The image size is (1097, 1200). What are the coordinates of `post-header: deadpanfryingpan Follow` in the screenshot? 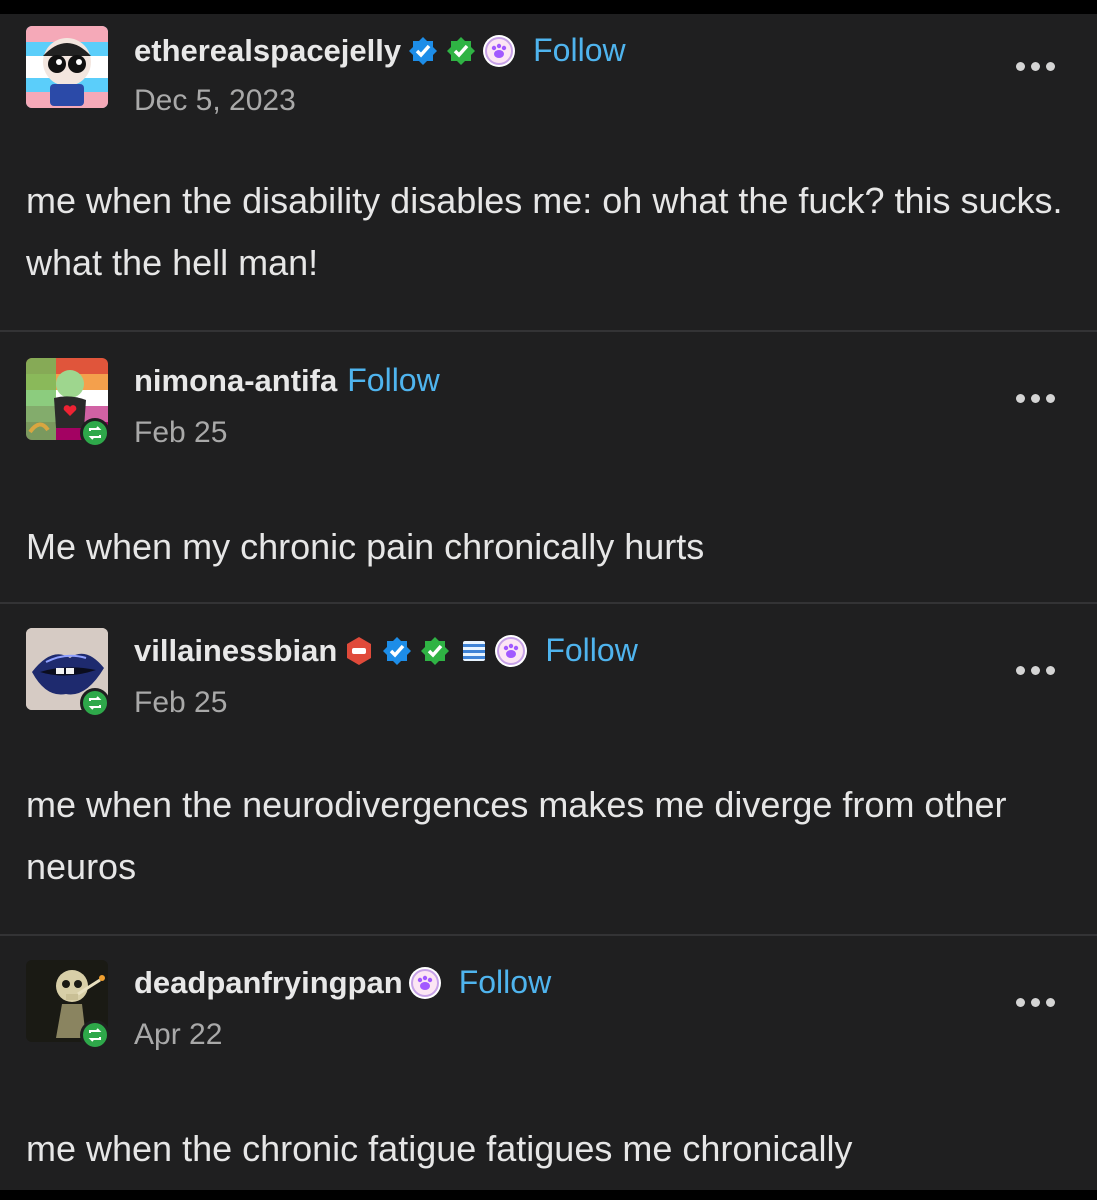 It's located at (342, 982).